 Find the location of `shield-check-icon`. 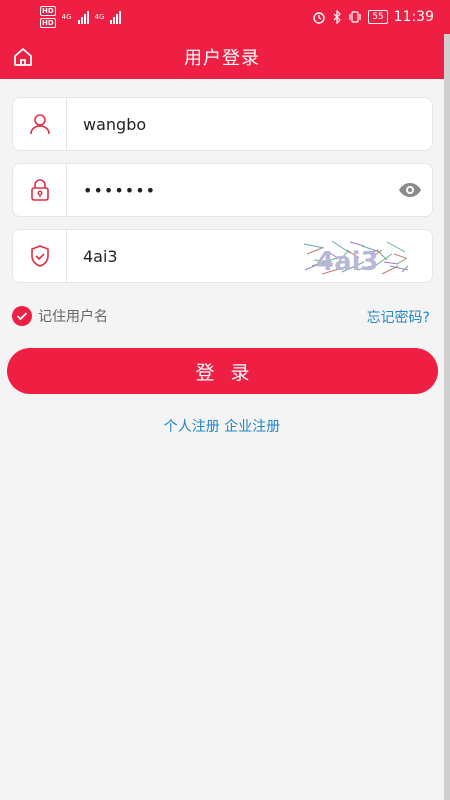

shield-check-icon is located at coordinates (39, 256).